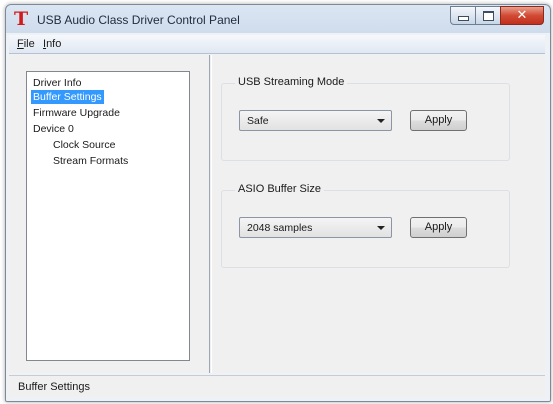 The image size is (553, 404). Describe the element at coordinates (76, 113) in the screenshot. I see `tree-item-firmware-upgrade: Firmware Upgrade` at that location.